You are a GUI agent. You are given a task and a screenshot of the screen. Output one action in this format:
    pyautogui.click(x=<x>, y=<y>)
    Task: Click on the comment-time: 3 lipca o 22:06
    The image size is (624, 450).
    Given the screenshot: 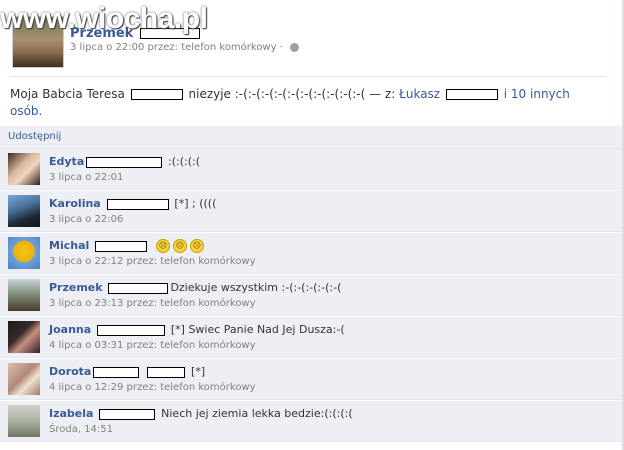 What is the action you would take?
    pyautogui.click(x=86, y=219)
    